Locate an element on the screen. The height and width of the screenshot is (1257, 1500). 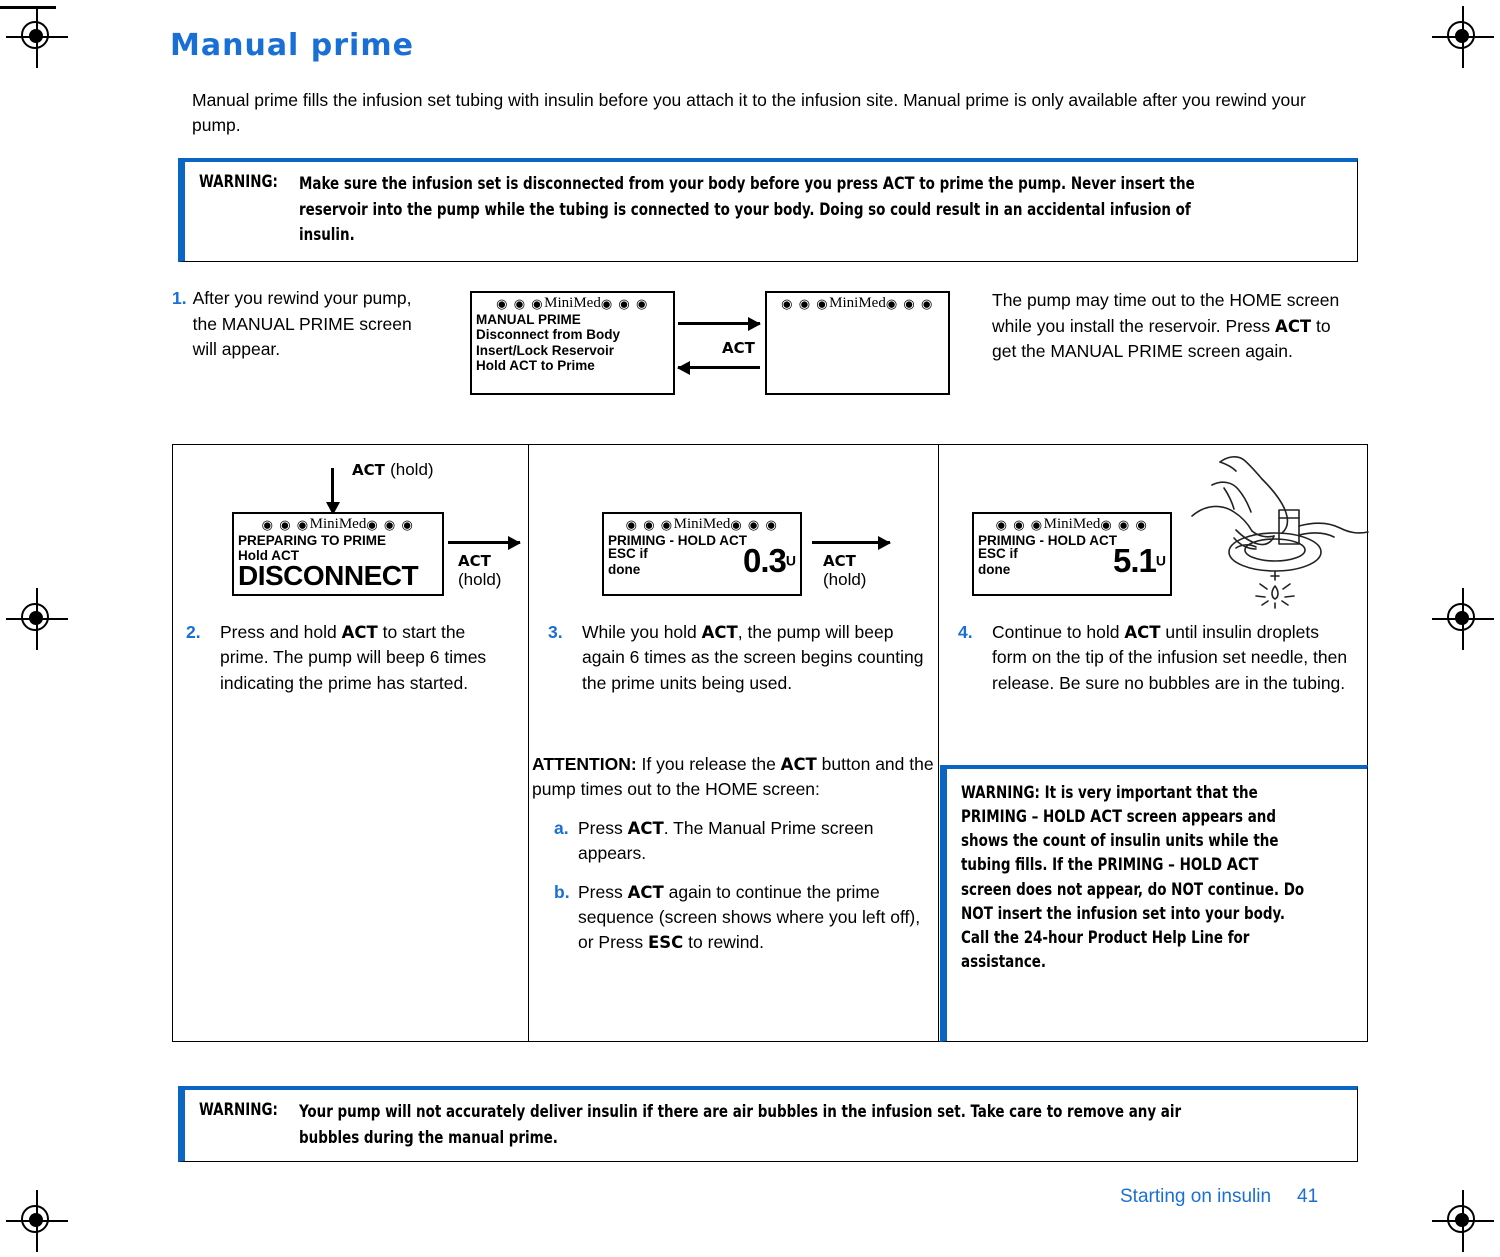
attention-label: ATTENTION: is located at coordinates (584, 764).